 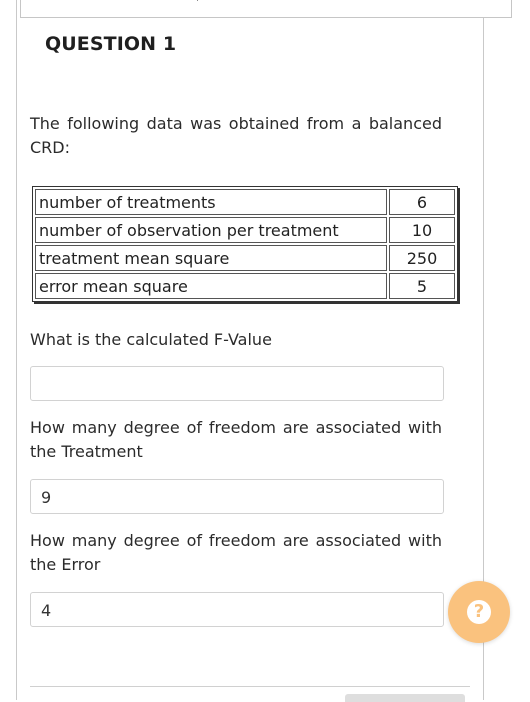 What do you see at coordinates (405, 698) in the screenshot?
I see `bottom-action-bar` at bounding box center [405, 698].